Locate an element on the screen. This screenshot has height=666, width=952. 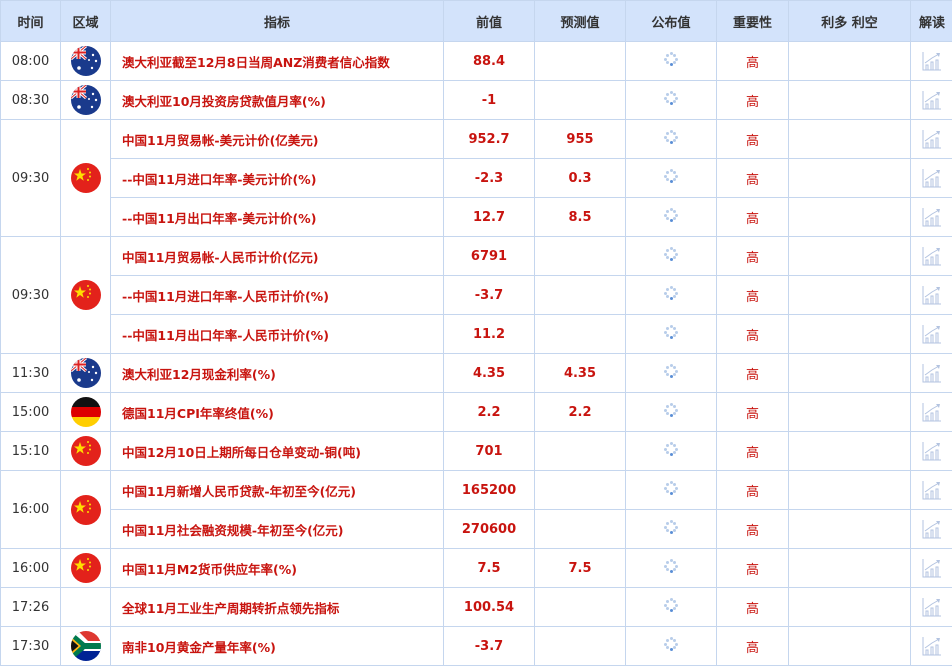
event-name-link: 澳大利亚10月投资房贷款值月率(%) is located at coordinates (277, 100).